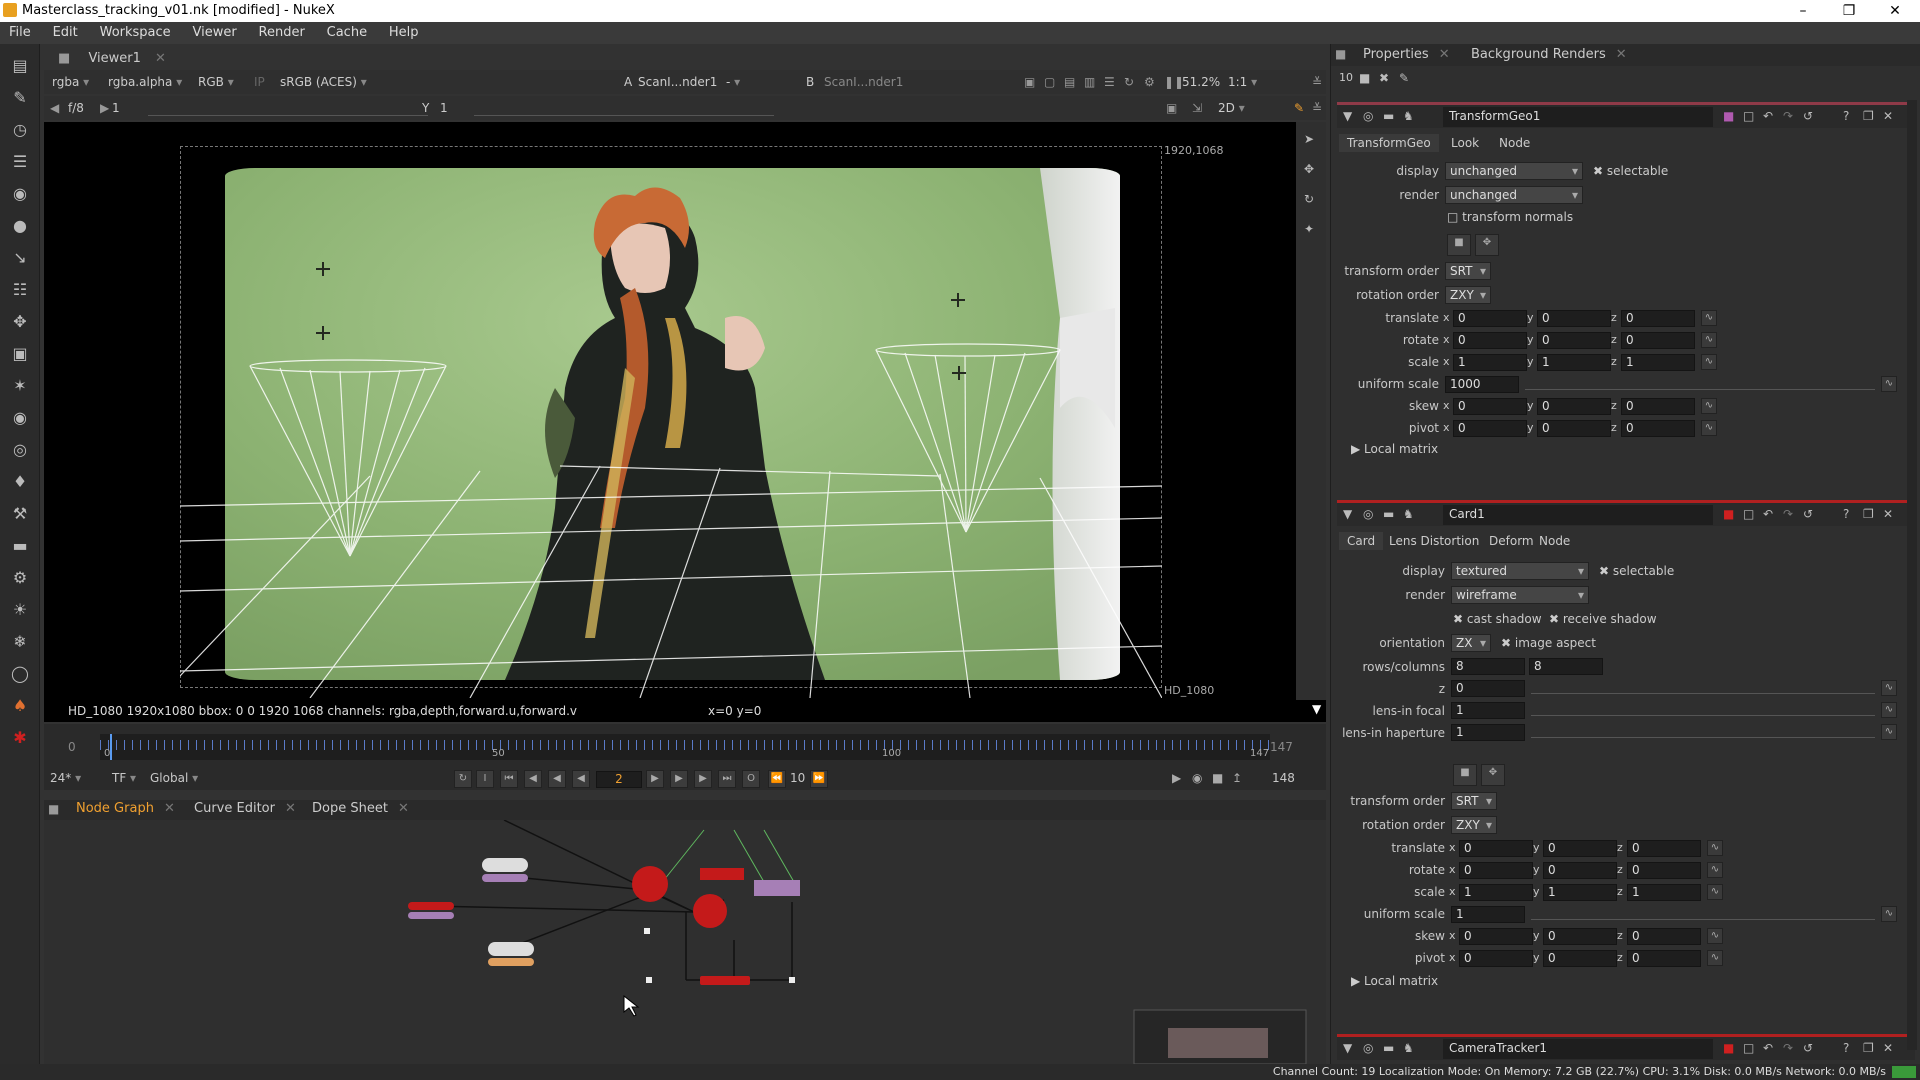  What do you see at coordinates (1242, 82) in the screenshot?
I see `ratio-dropdown: 1:1` at bounding box center [1242, 82].